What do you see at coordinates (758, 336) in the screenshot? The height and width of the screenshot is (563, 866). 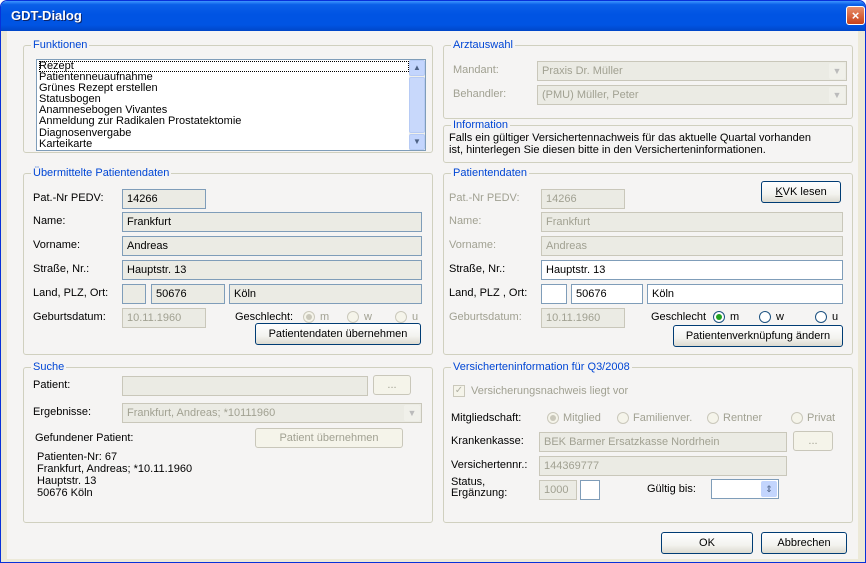 I see `patientenverknuepfung-aendern-button: Patientenverknüpfung ändern` at bounding box center [758, 336].